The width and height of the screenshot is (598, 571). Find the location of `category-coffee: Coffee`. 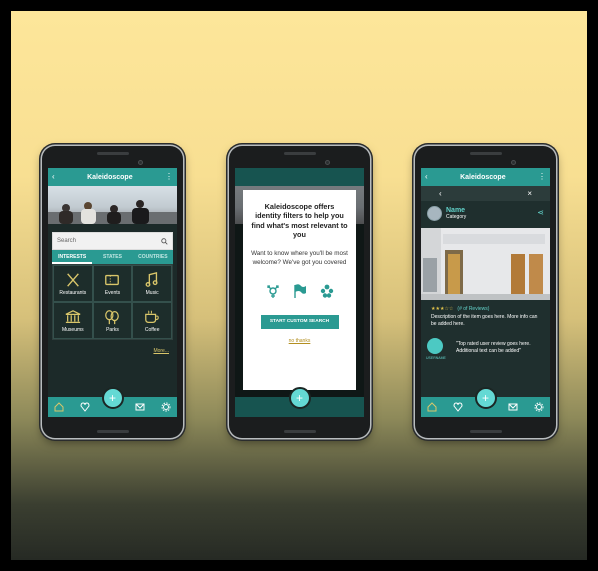

category-coffee: Coffee is located at coordinates (152, 320).